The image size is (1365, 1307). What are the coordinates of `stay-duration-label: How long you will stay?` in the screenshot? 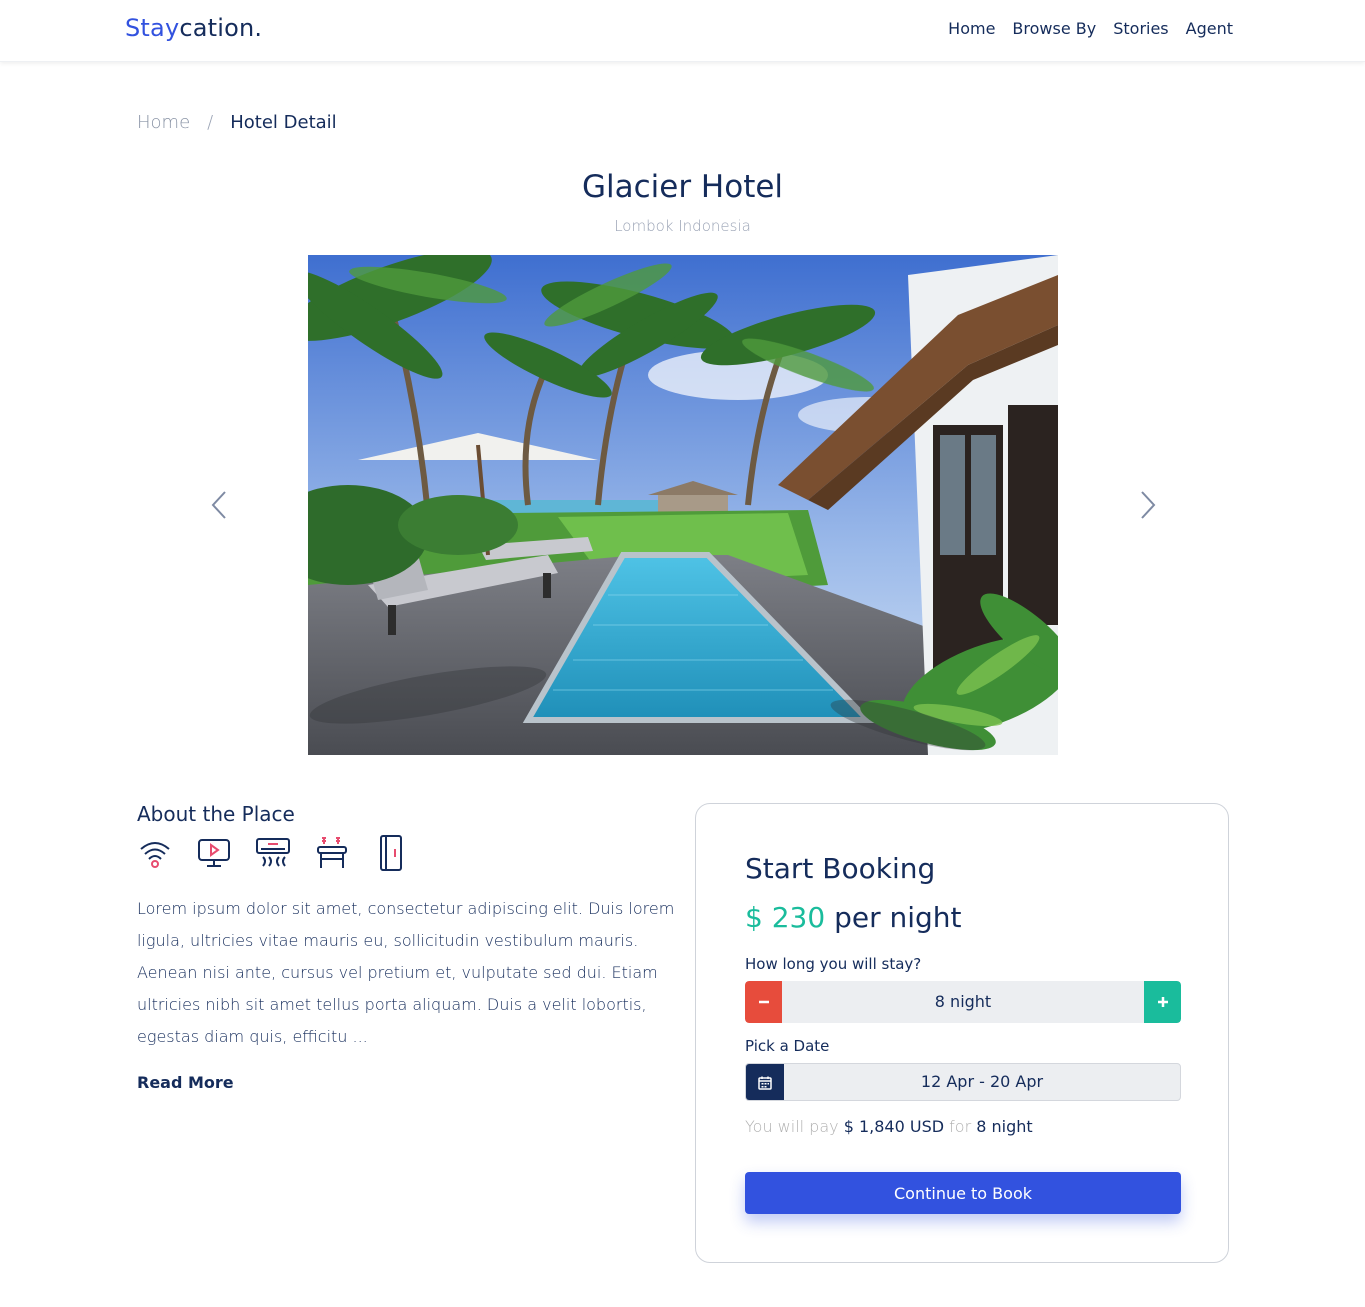 It's located at (833, 964).